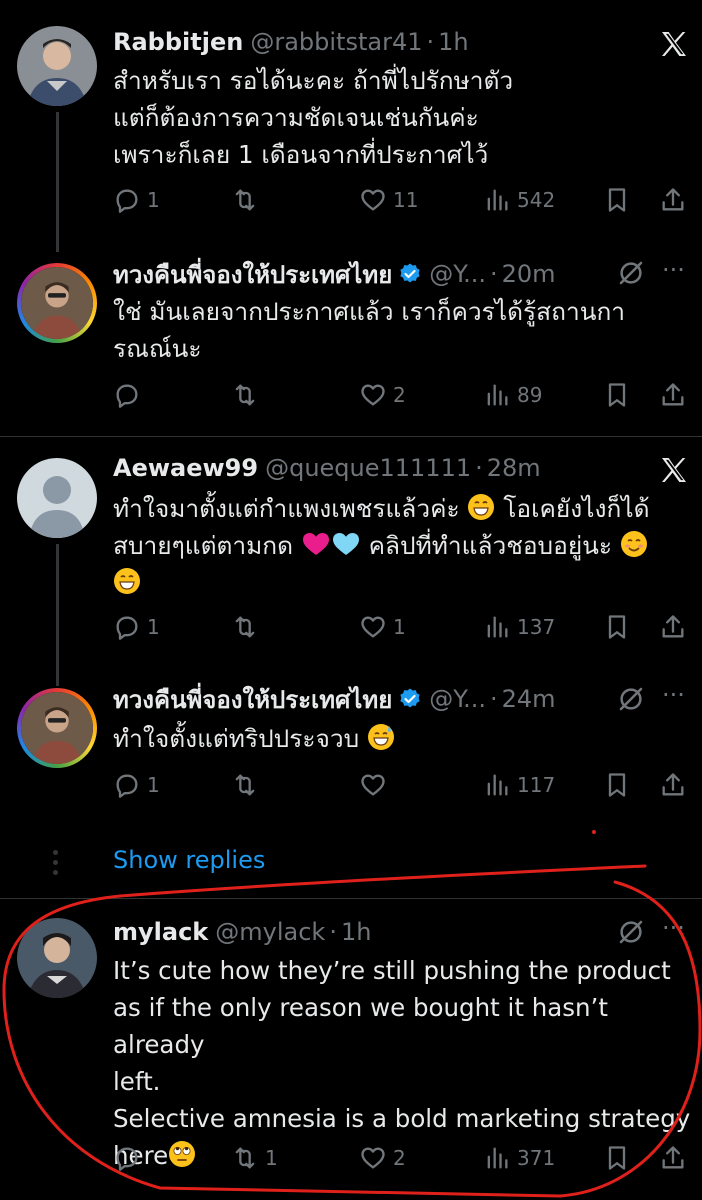  I want to click on timestamp: 28m, so click(514, 468).